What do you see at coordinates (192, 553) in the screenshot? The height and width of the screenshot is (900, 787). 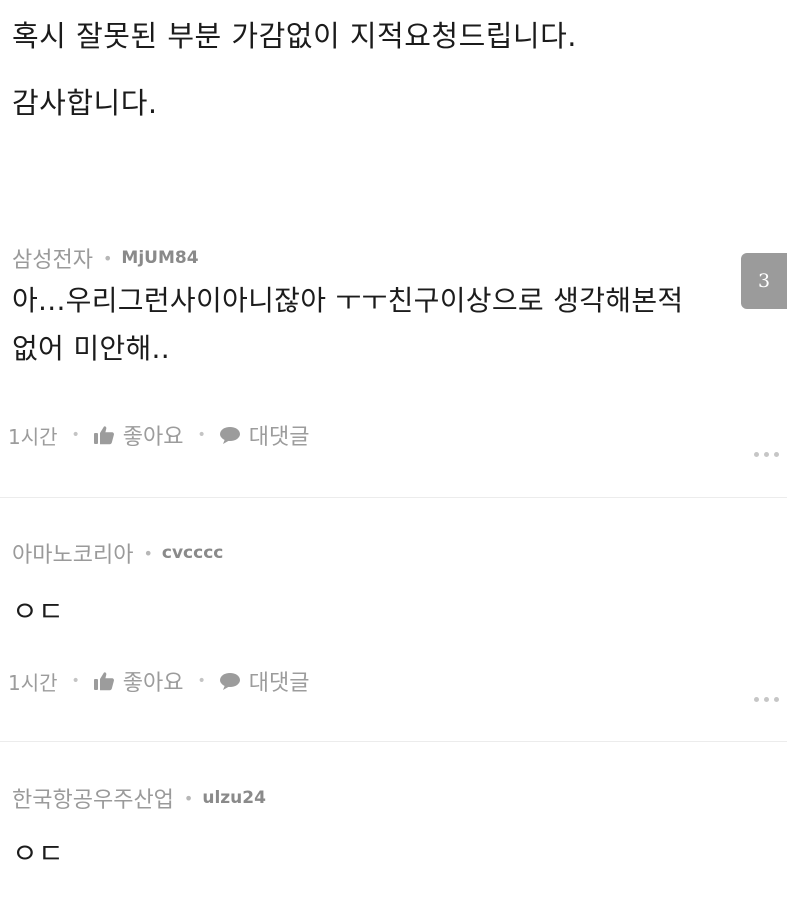 I see `comment-author: cvcccc` at bounding box center [192, 553].